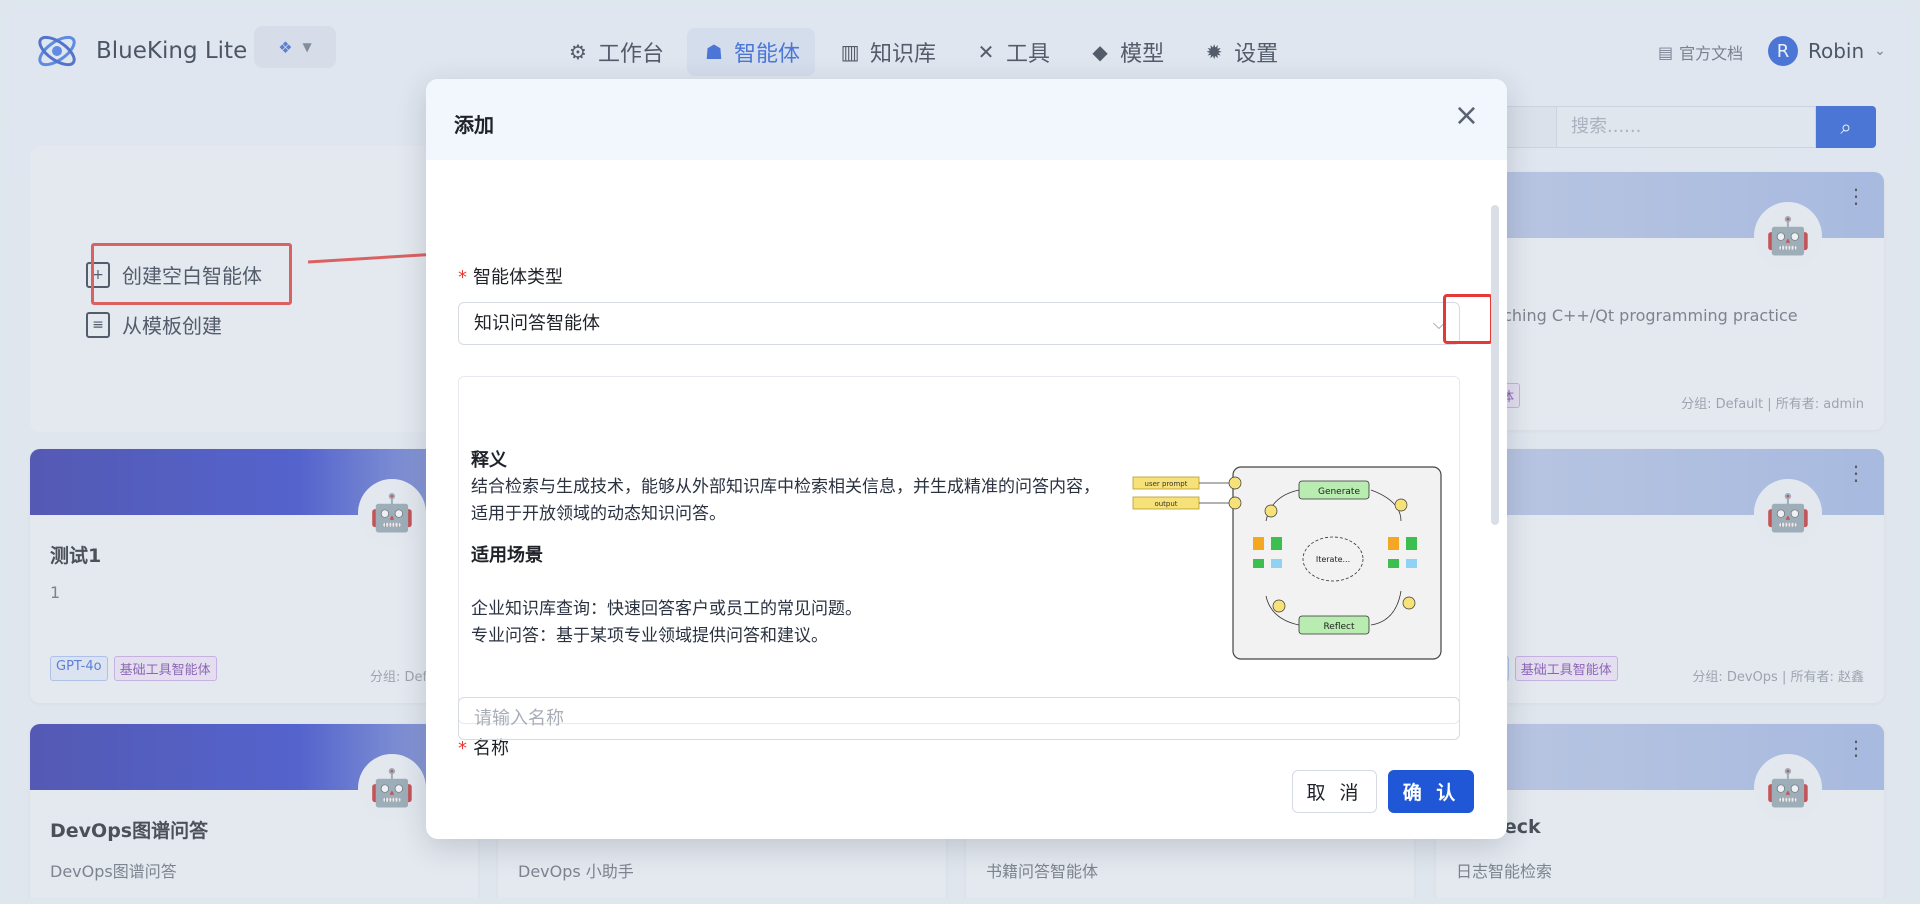  What do you see at coordinates (1334, 791) in the screenshot?
I see `cancel-button: 取 消` at bounding box center [1334, 791].